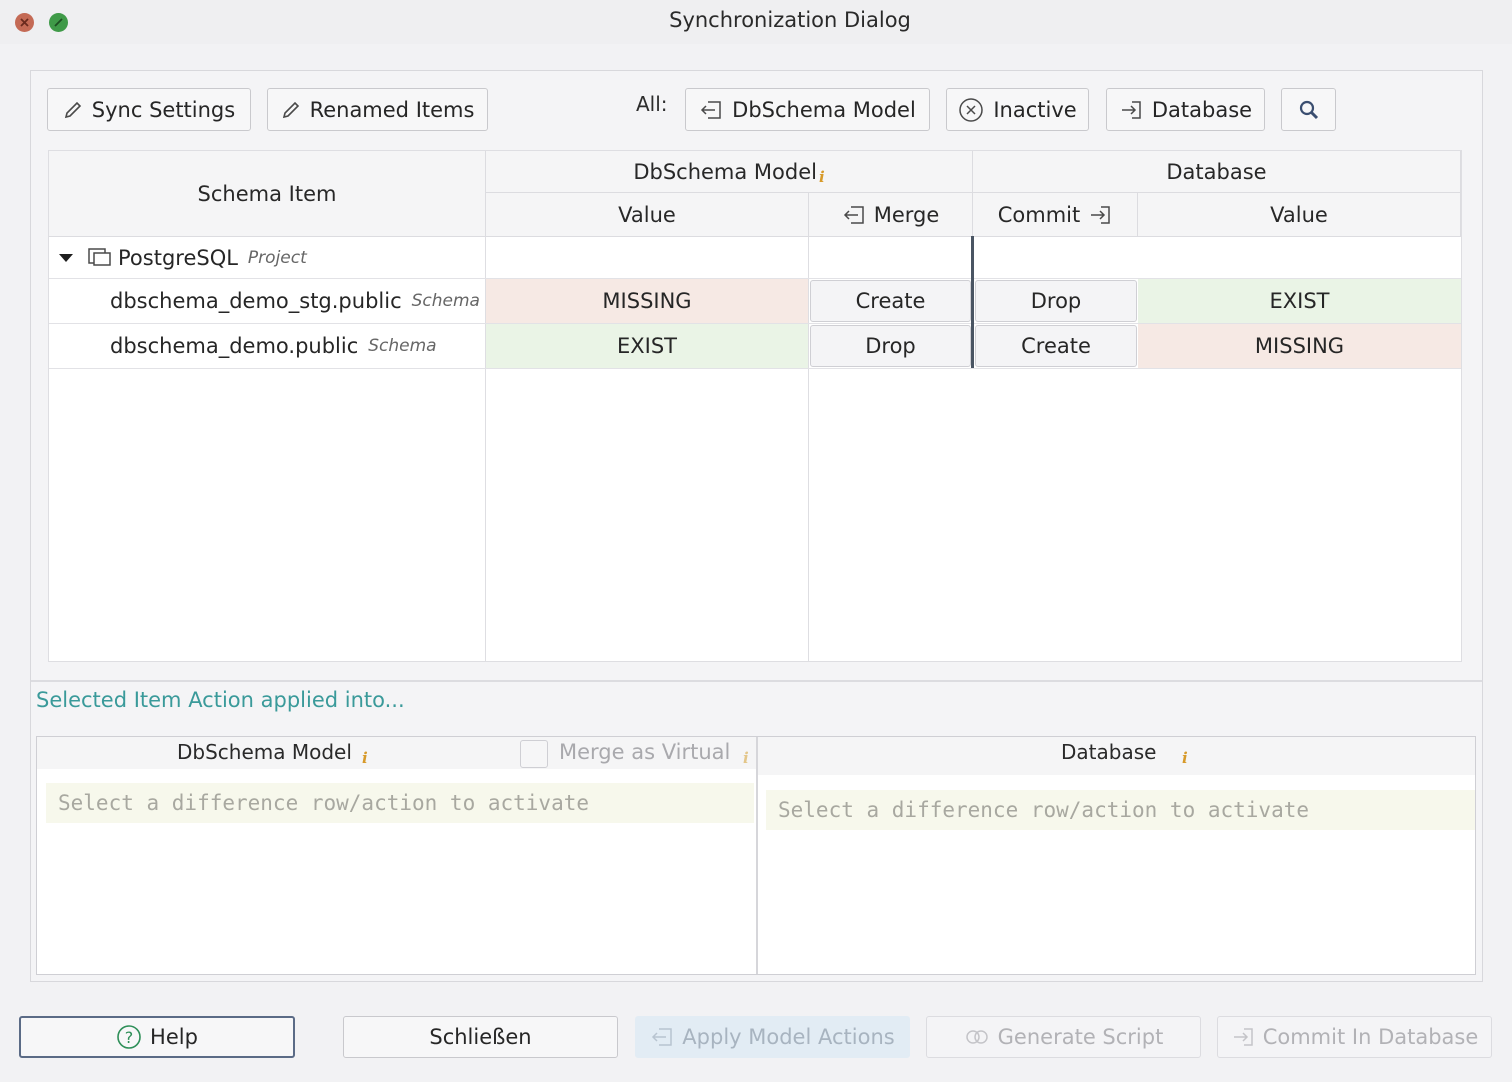  I want to click on header-commit: Commit, so click(1055, 215).